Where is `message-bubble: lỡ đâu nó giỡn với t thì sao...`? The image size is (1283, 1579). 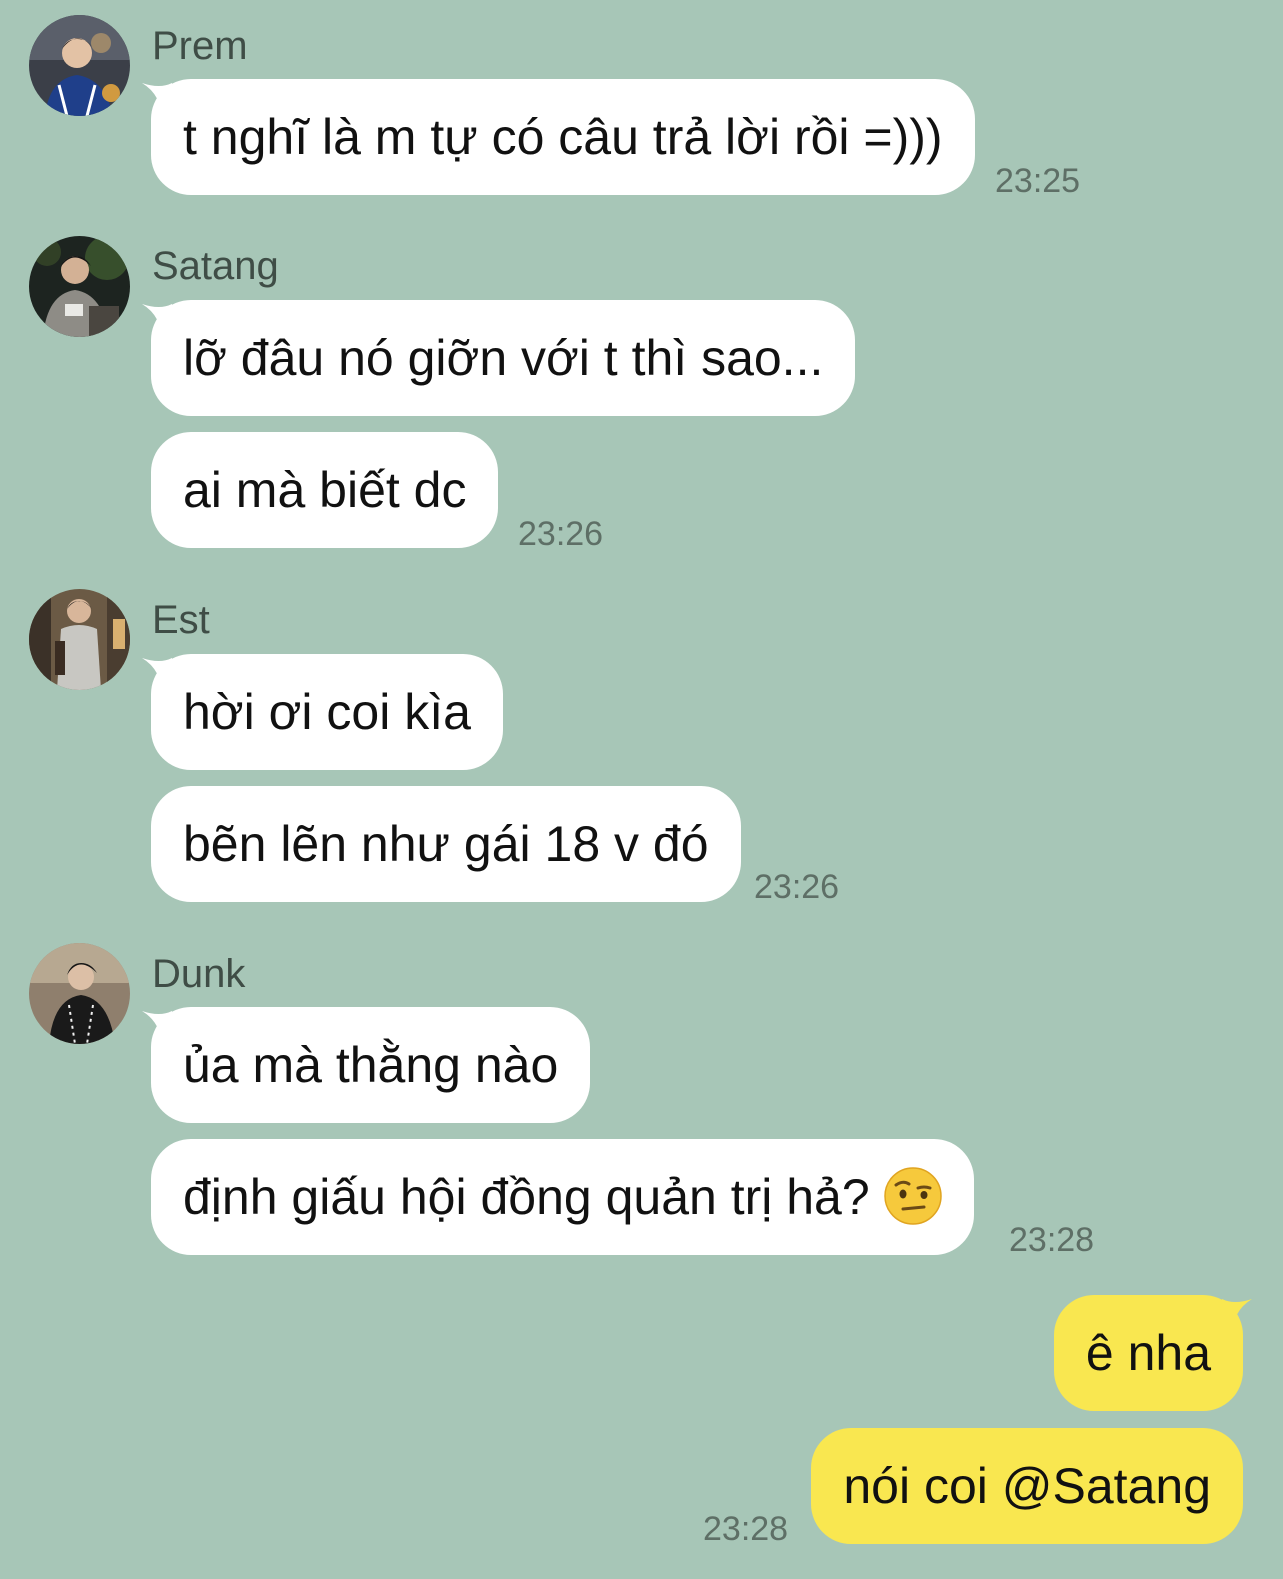 message-bubble: lỡ đâu nó giỡn với t thì sao... is located at coordinates (503, 358).